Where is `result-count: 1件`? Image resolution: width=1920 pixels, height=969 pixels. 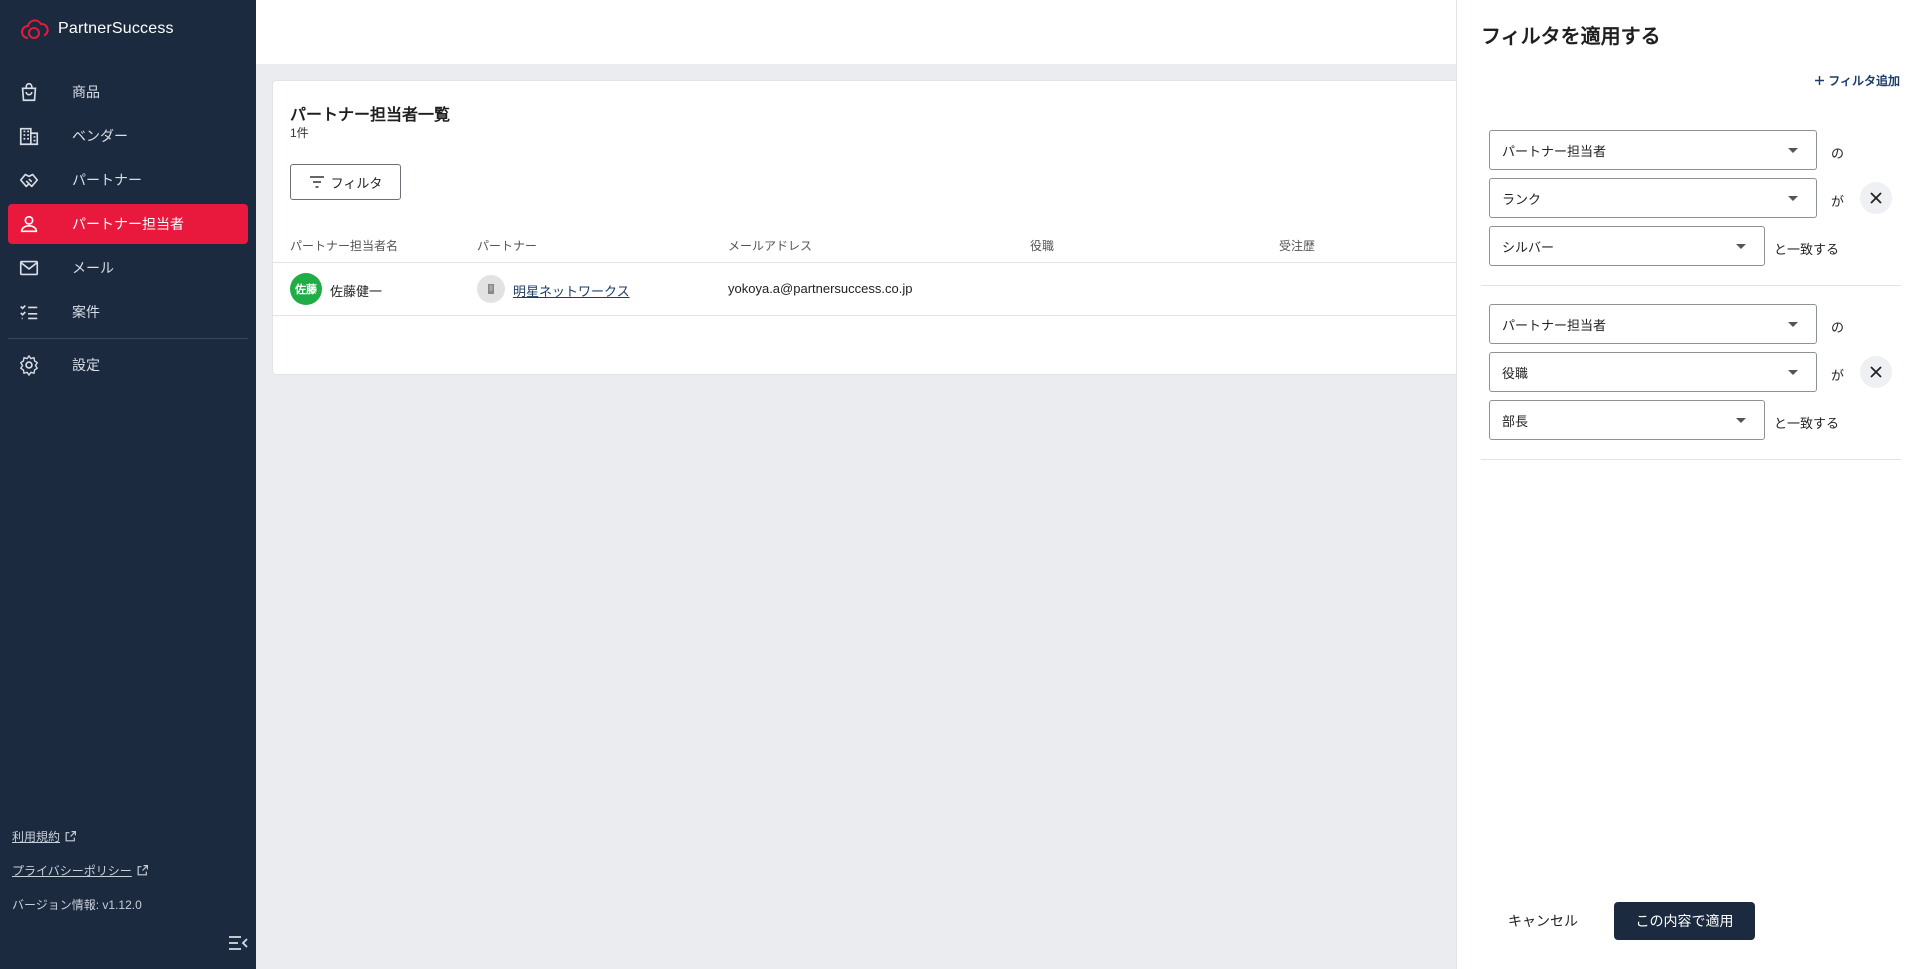 result-count: 1件 is located at coordinates (299, 133).